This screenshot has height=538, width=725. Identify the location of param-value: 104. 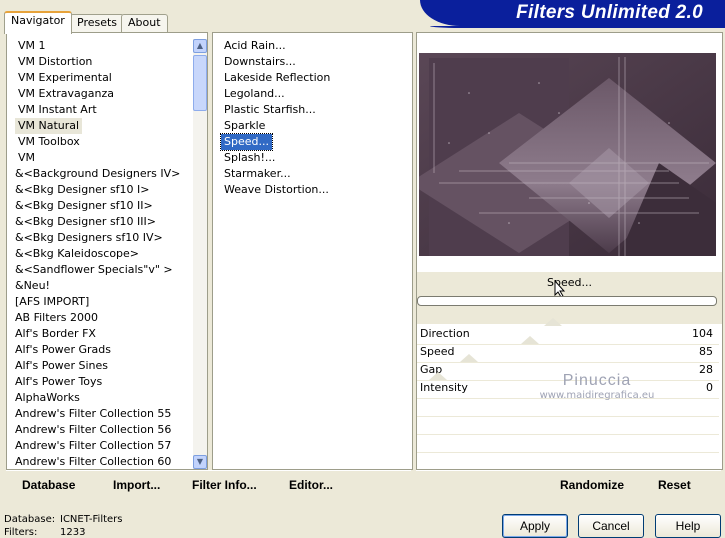
(702, 333).